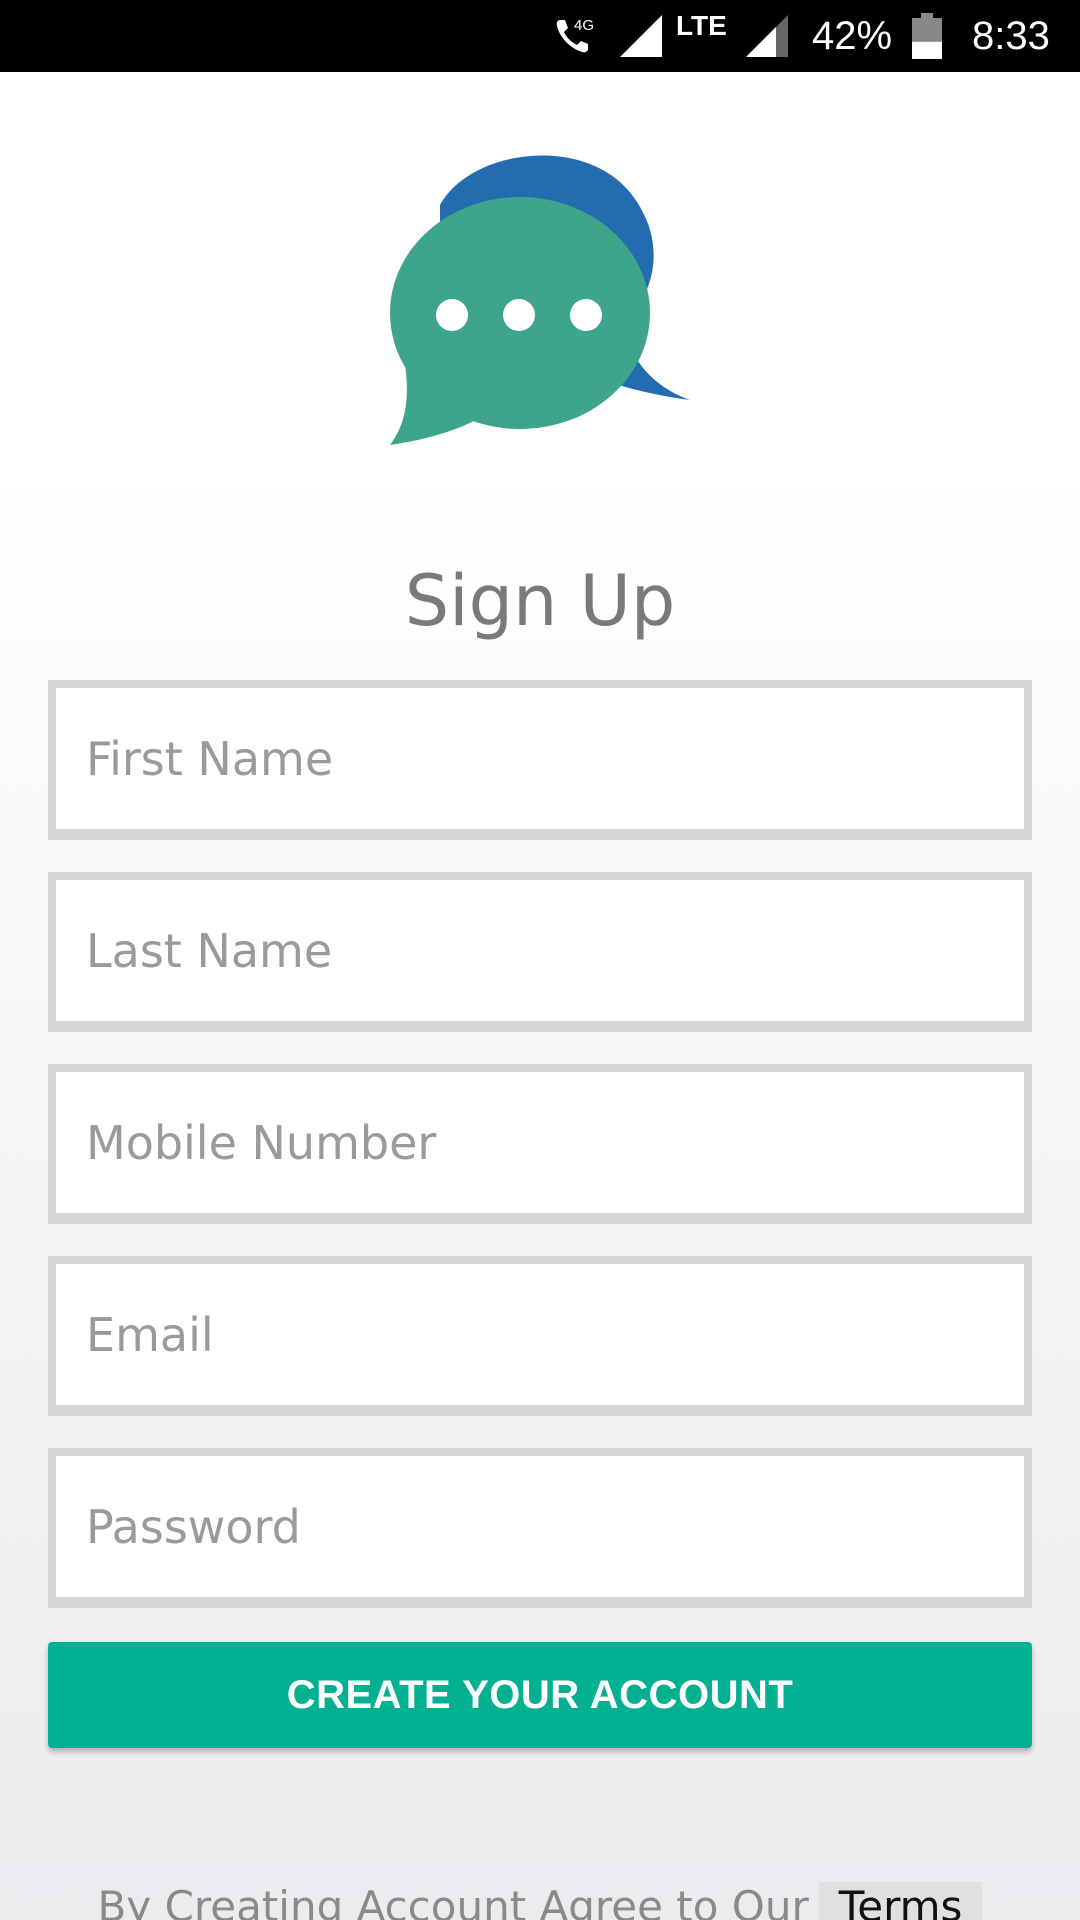 The height and width of the screenshot is (1920, 1080). I want to click on first-name-input, so click(540, 758).